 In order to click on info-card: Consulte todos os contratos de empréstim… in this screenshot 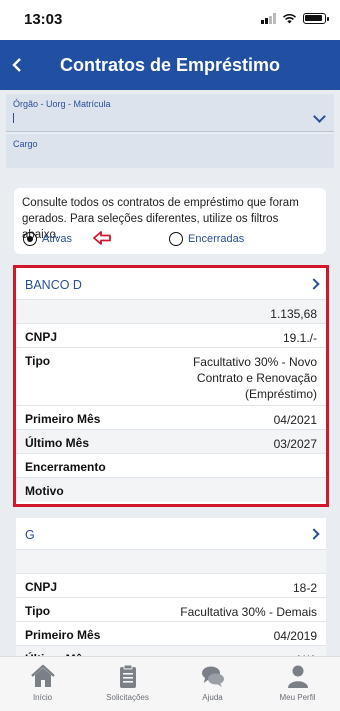, I will do `click(170, 221)`.